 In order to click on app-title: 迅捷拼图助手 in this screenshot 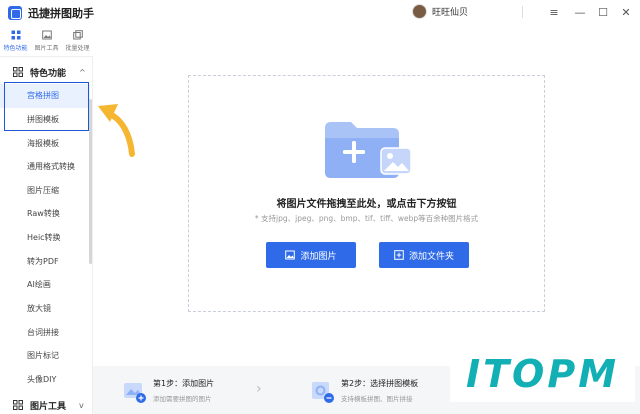, I will do `click(61, 13)`.